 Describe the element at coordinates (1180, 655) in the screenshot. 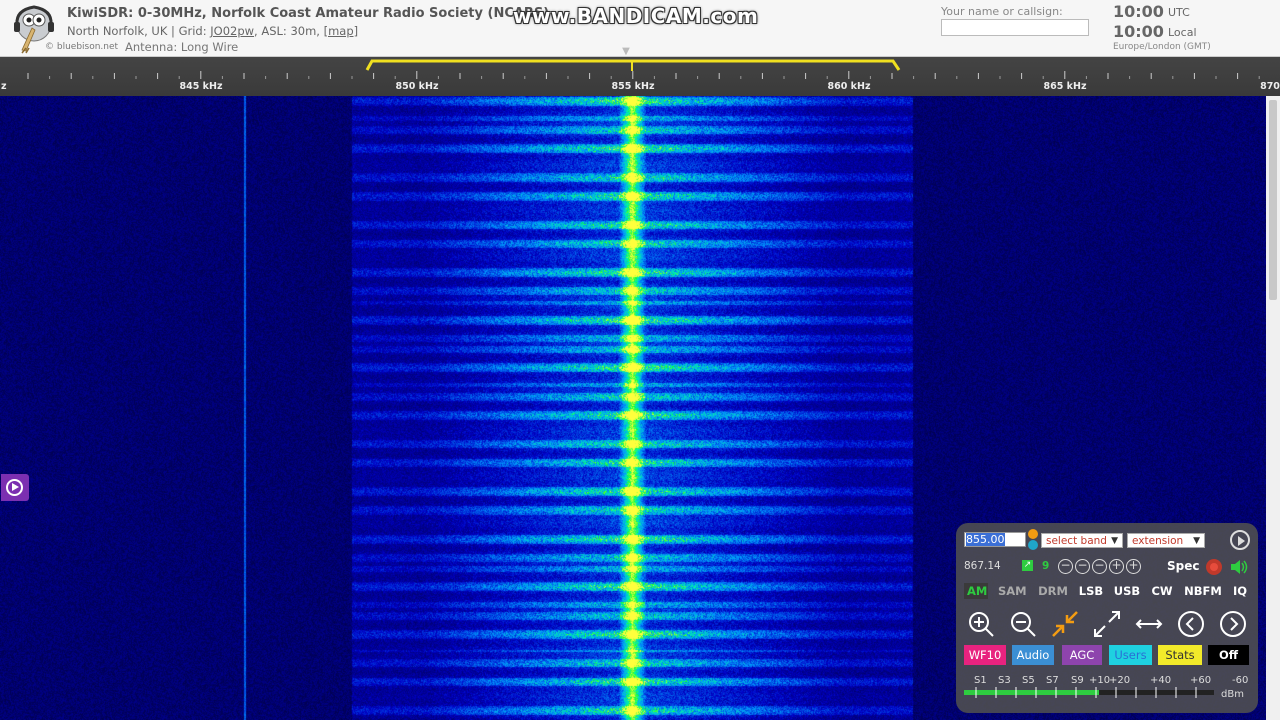

I see `tab-stats: Stats` at that location.